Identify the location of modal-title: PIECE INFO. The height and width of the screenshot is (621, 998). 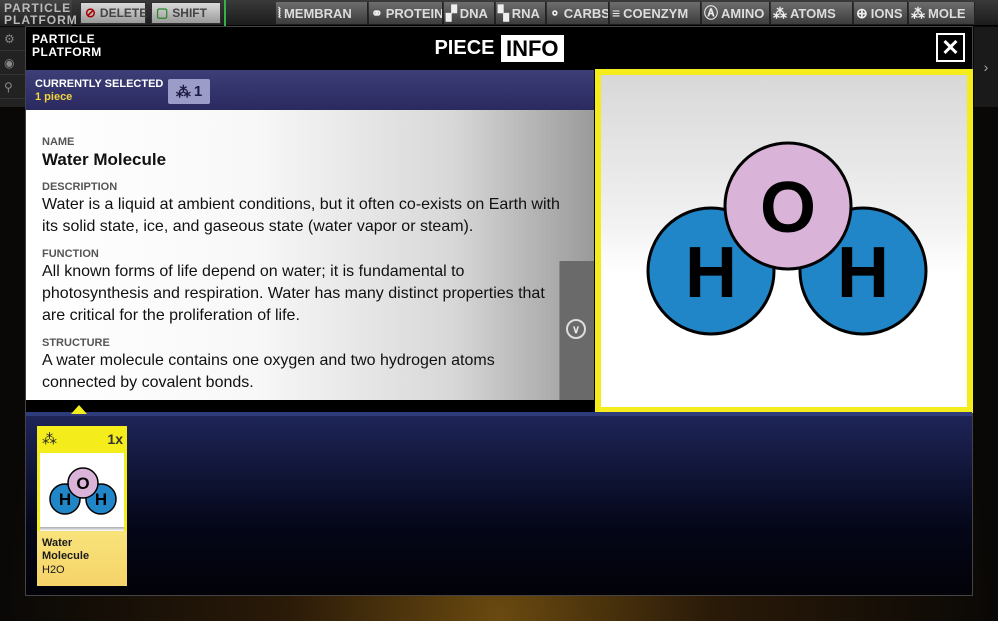
(499, 48).